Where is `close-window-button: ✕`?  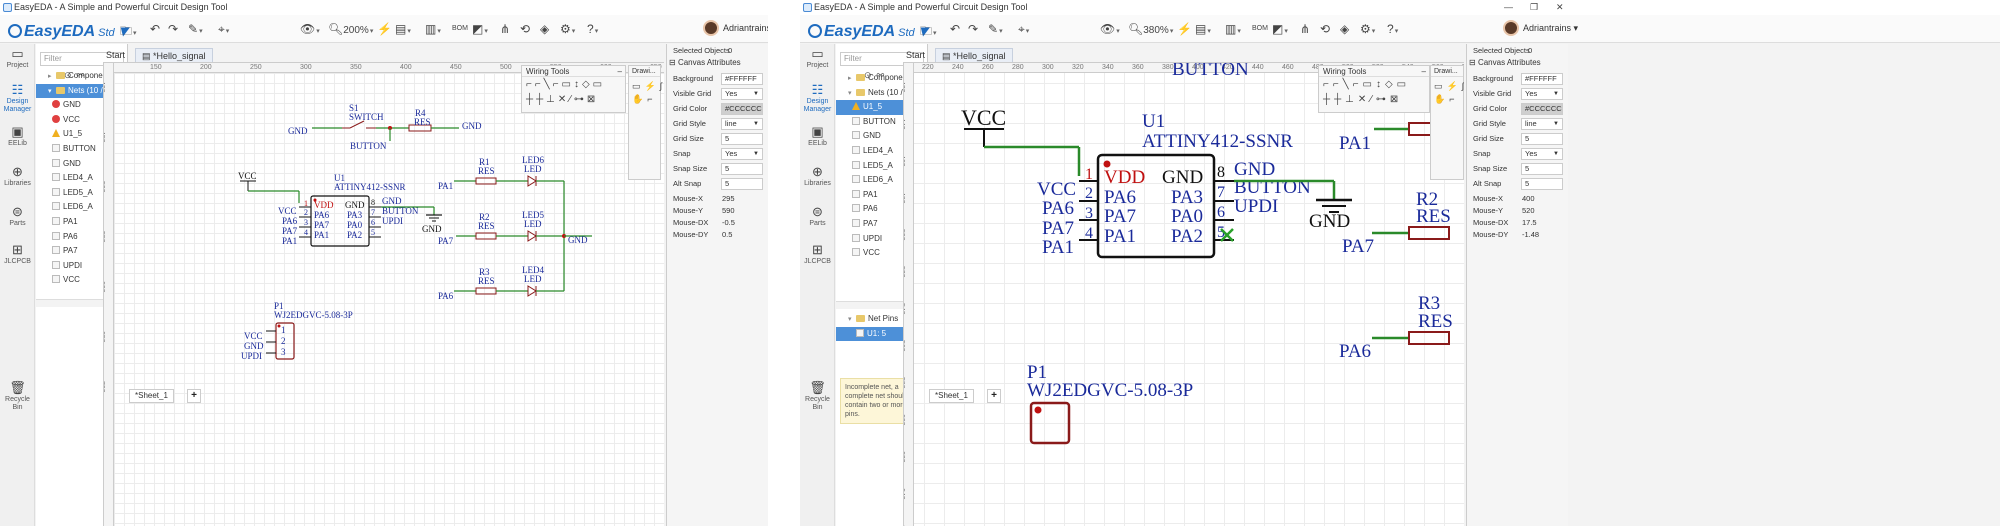 close-window-button: ✕ is located at coordinates (1560, 7).